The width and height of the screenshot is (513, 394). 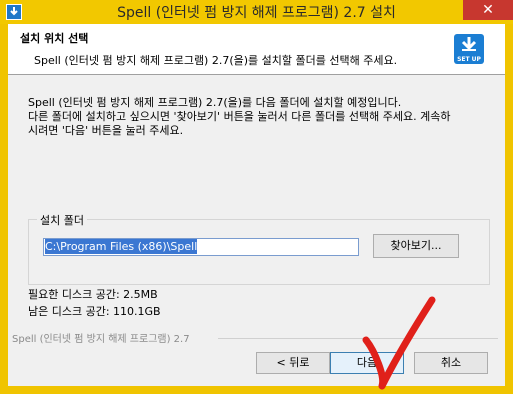 I want to click on required-space: 필요한 디스크 공간: 2.5MB, so click(x=93, y=294).